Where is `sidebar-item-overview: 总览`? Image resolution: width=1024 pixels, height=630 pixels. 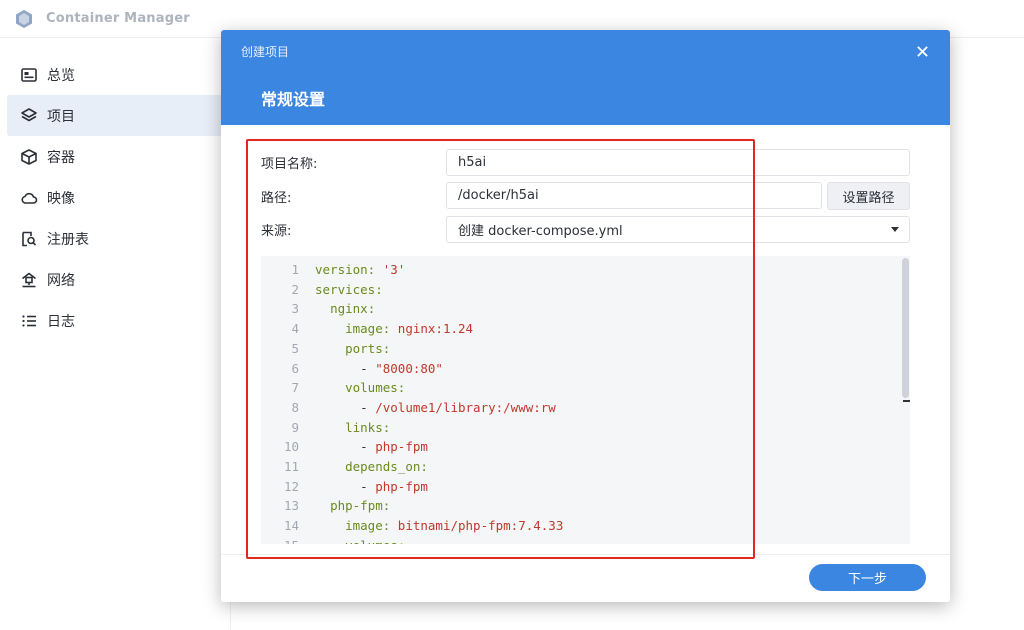
sidebar-item-overview: 总览 is located at coordinates (115, 74).